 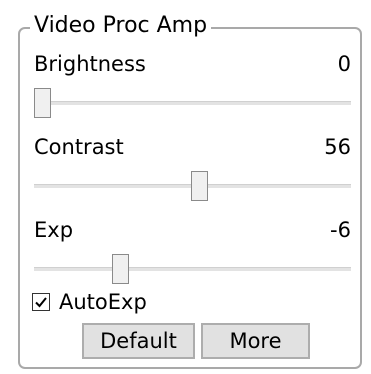 I want to click on contrast-value: 56, so click(x=337, y=147).